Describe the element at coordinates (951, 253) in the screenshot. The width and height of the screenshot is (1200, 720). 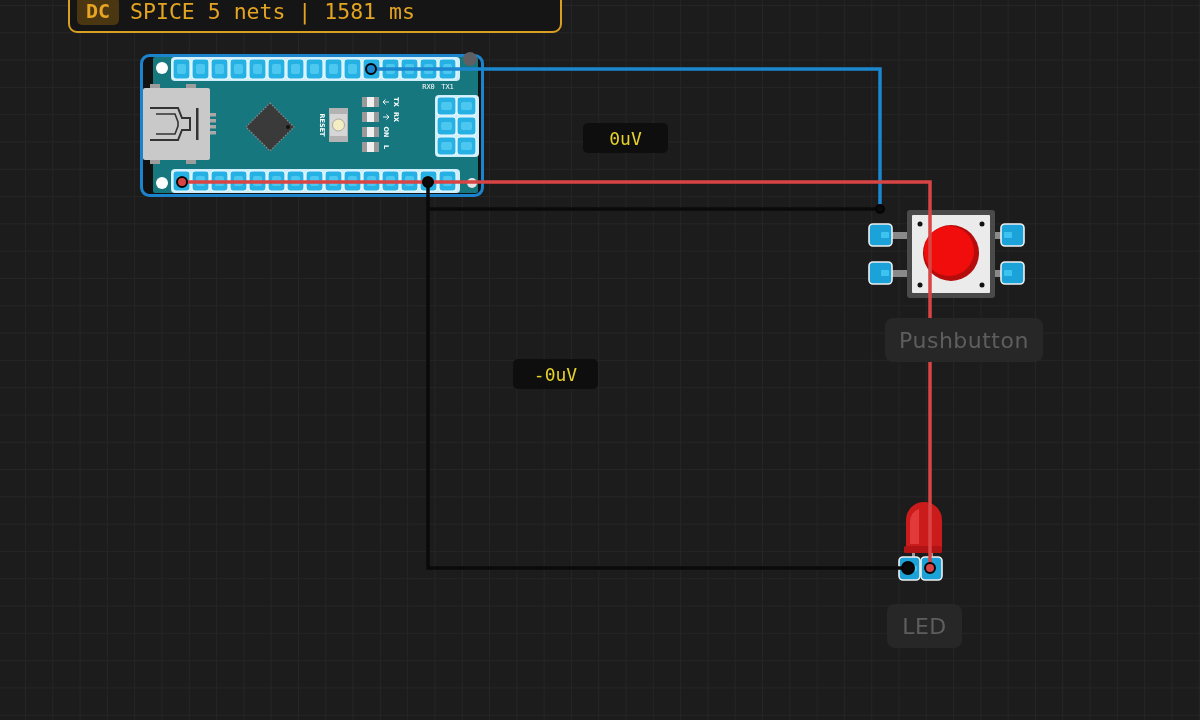
I see `push-cap` at that location.